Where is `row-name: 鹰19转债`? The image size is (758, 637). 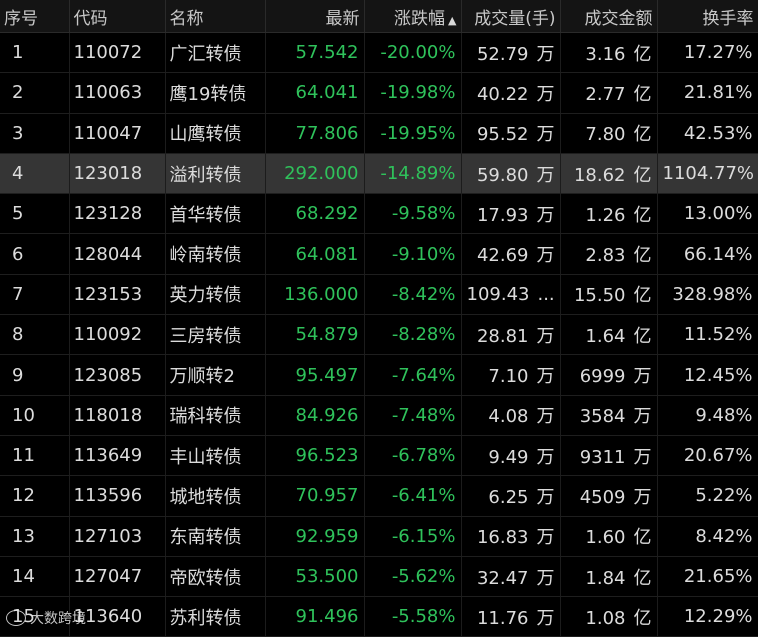 row-name: 鹰19转债 is located at coordinates (215, 93).